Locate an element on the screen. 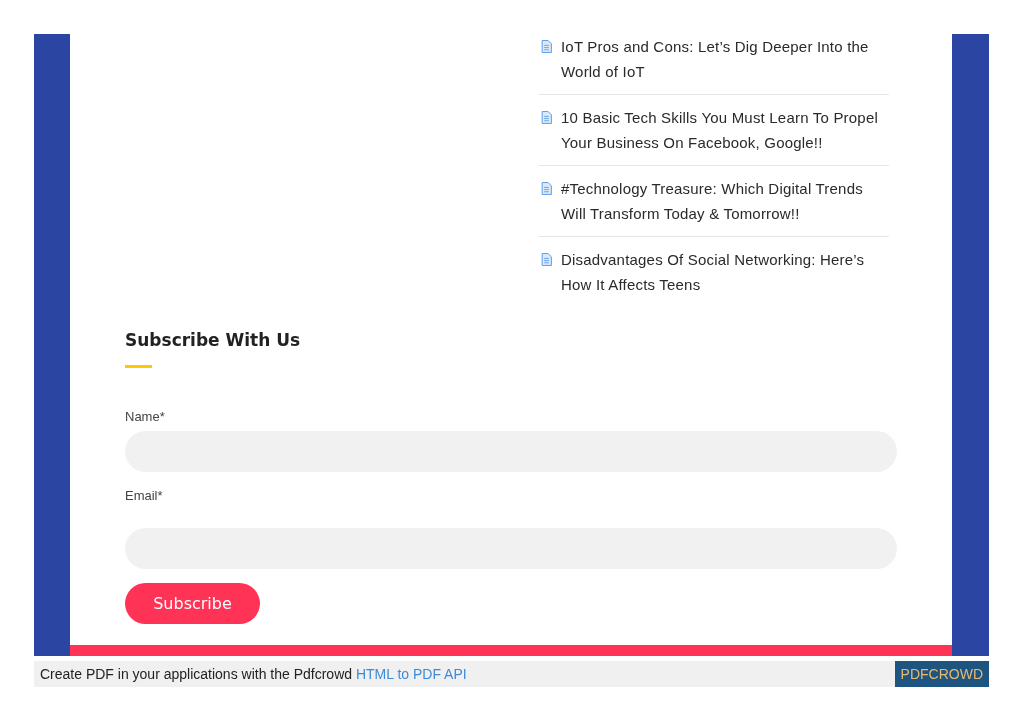 This screenshot has height=724, width=1023. article-link: 10 Basic Tech Skills You Must Learn To Propel Your Business On Facebook, Google!! is located at coordinates (725, 130).